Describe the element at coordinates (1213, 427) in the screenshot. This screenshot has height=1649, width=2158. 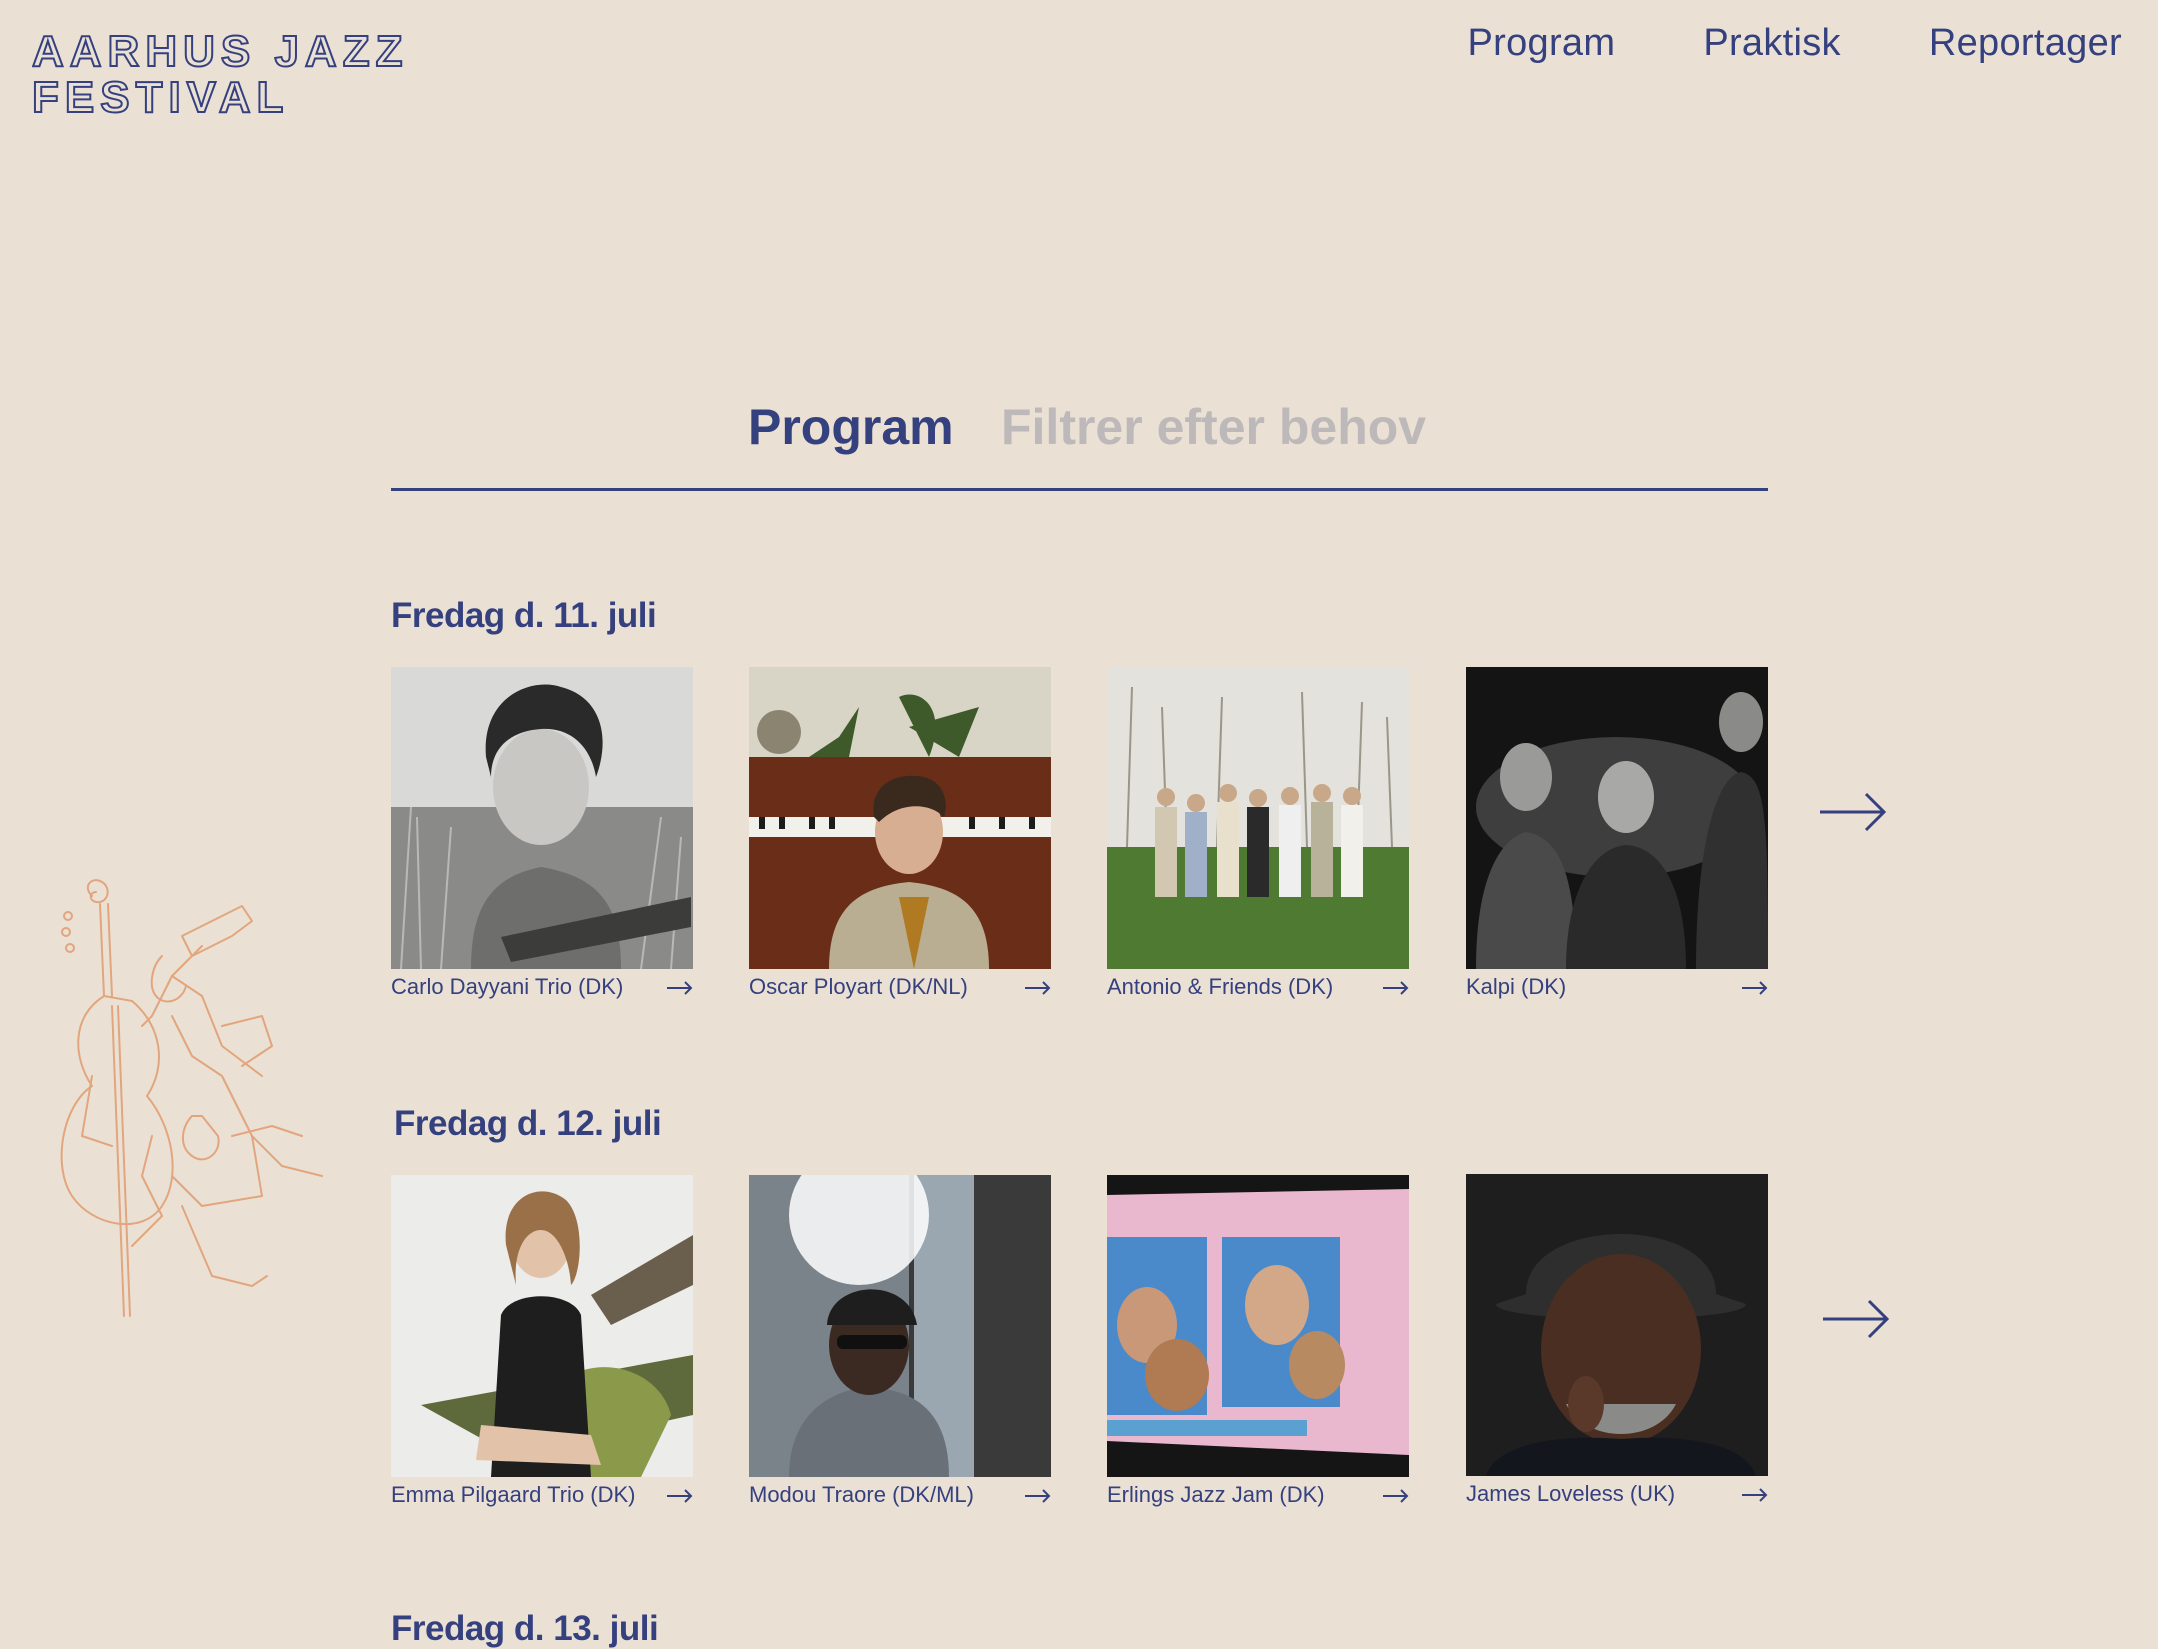
I see `tab-filter: Filtrer efter behov` at that location.